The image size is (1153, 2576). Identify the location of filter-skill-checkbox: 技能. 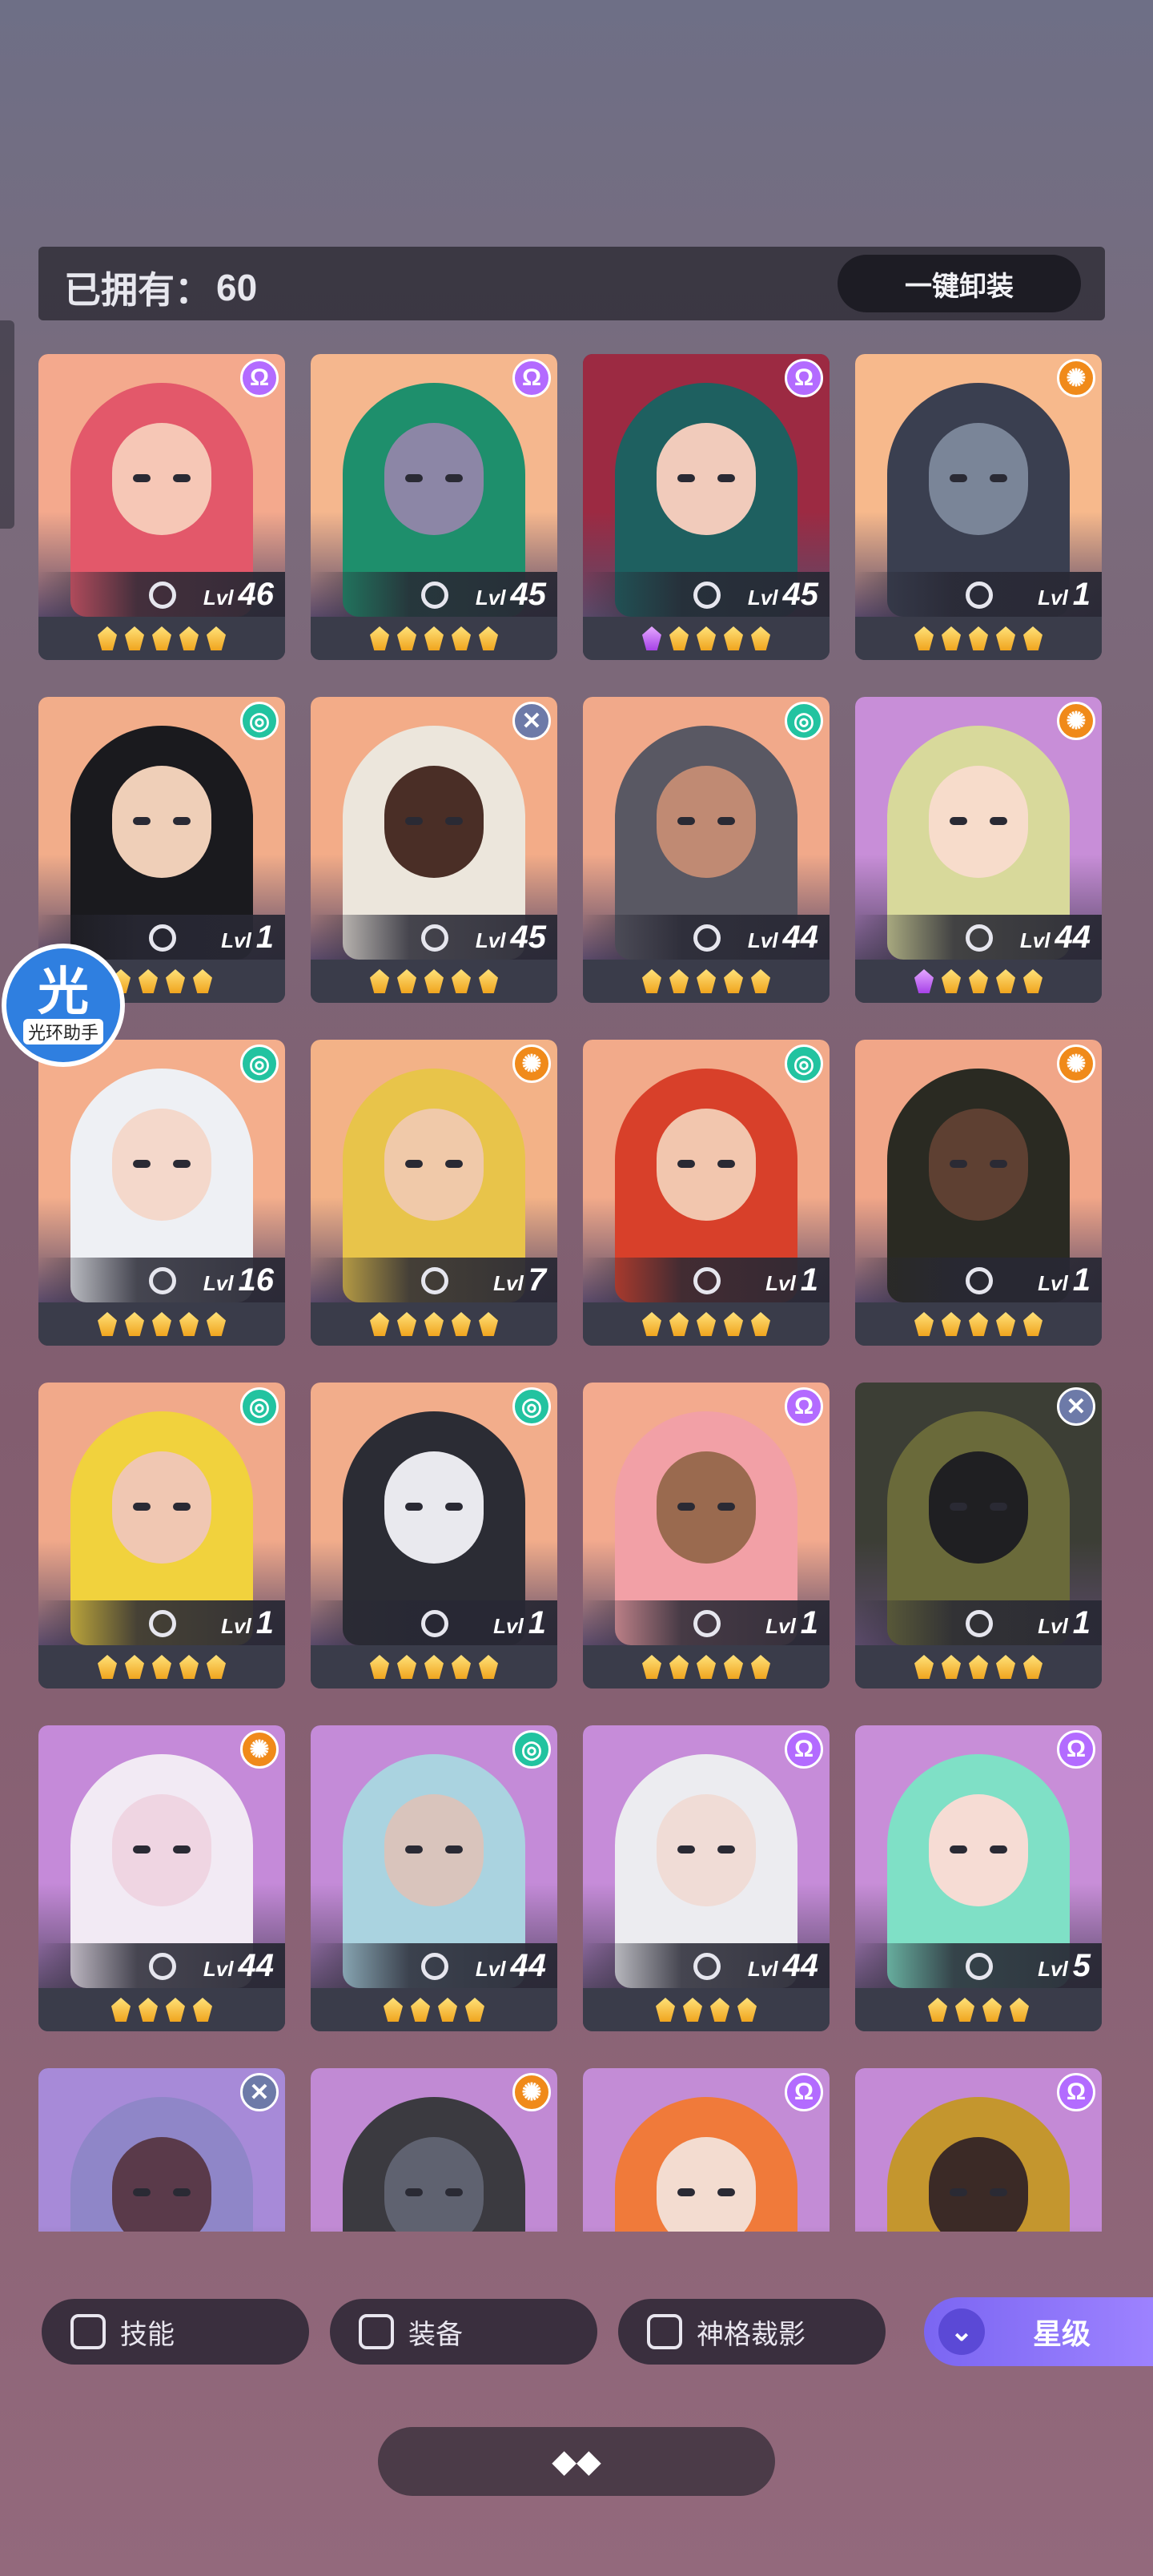
(176, 2332).